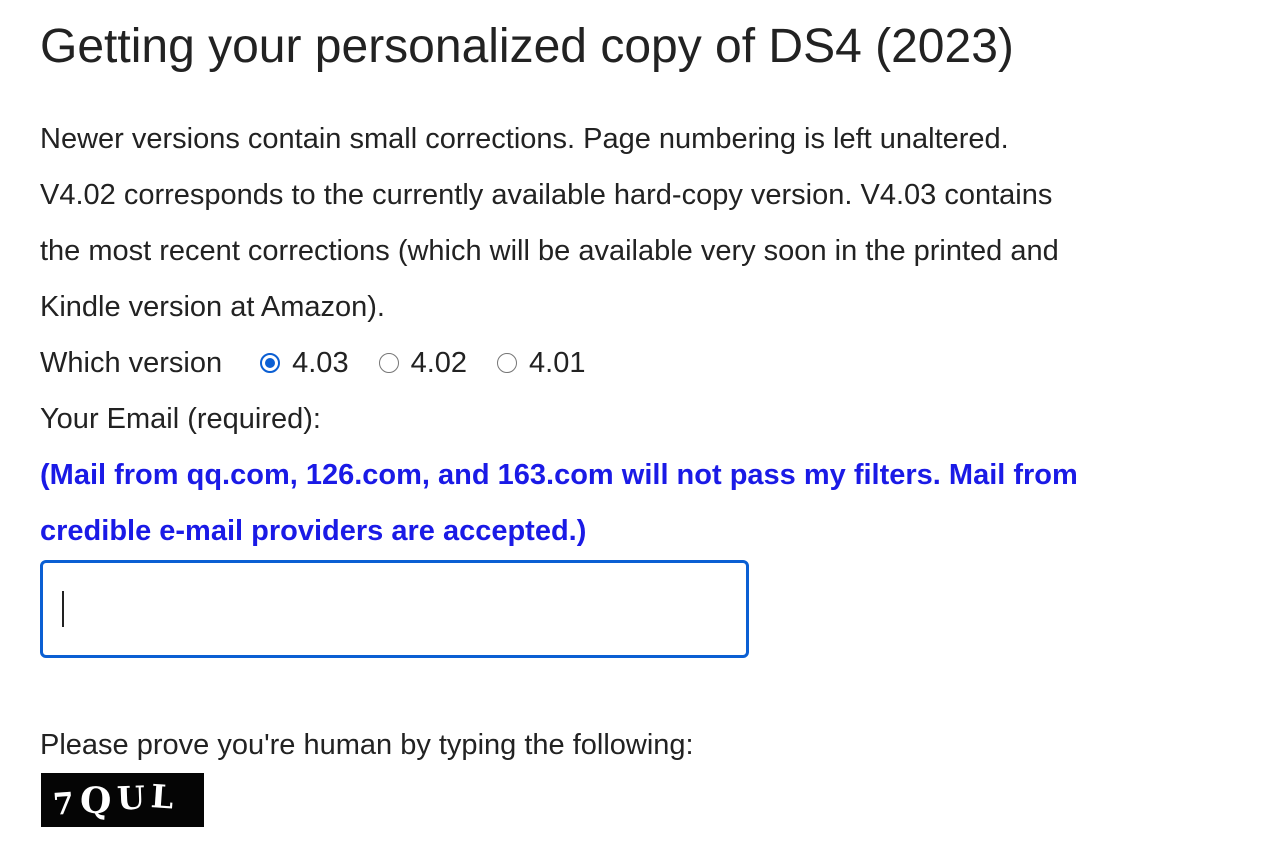 The image size is (1280, 862). What do you see at coordinates (134, 798) in the screenshot?
I see `captcha-char: U` at bounding box center [134, 798].